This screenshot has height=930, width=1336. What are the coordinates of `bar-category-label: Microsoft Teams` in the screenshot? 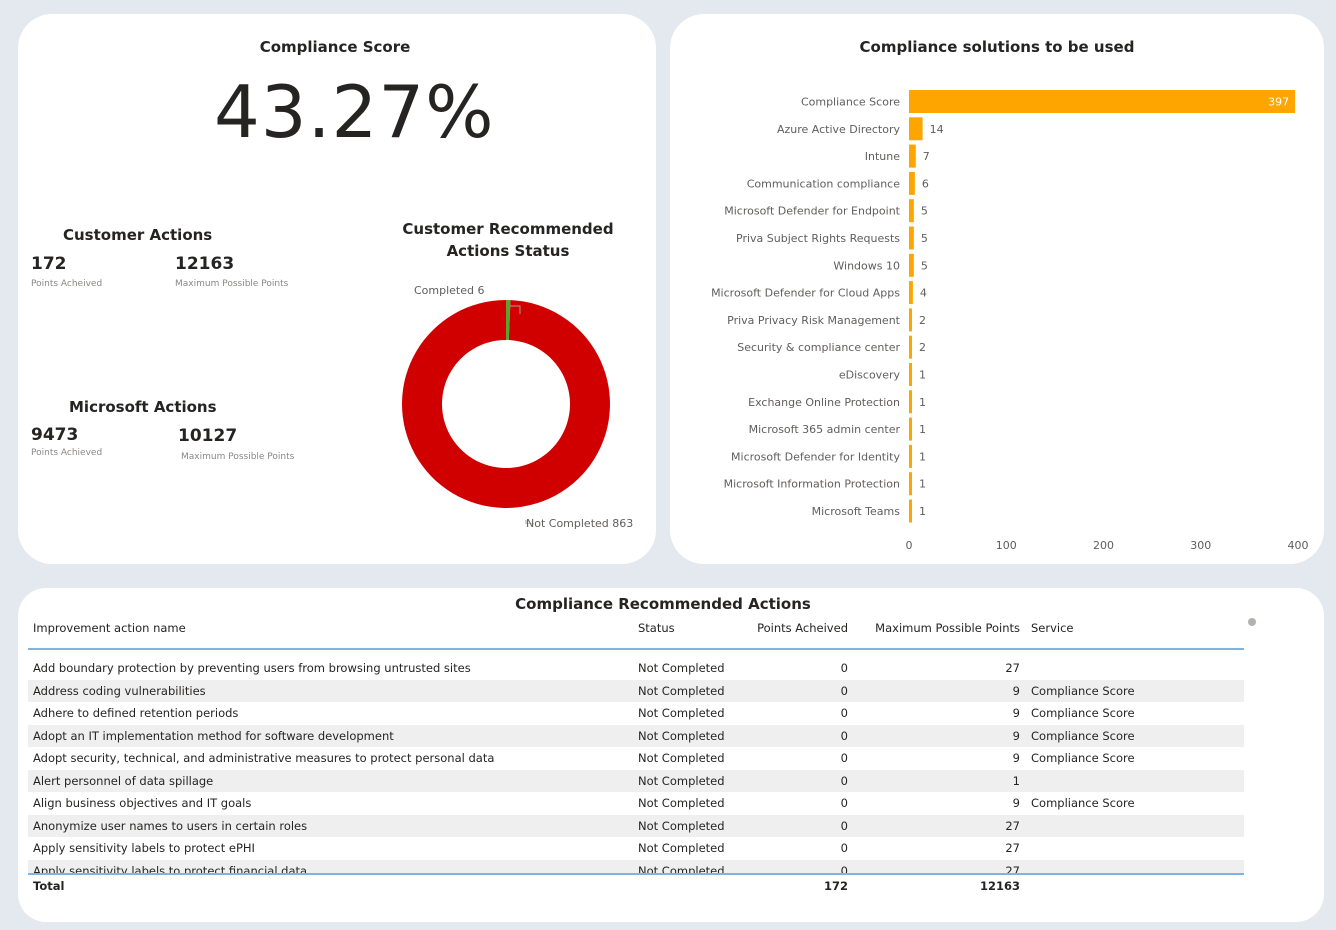 It's located at (856, 511).